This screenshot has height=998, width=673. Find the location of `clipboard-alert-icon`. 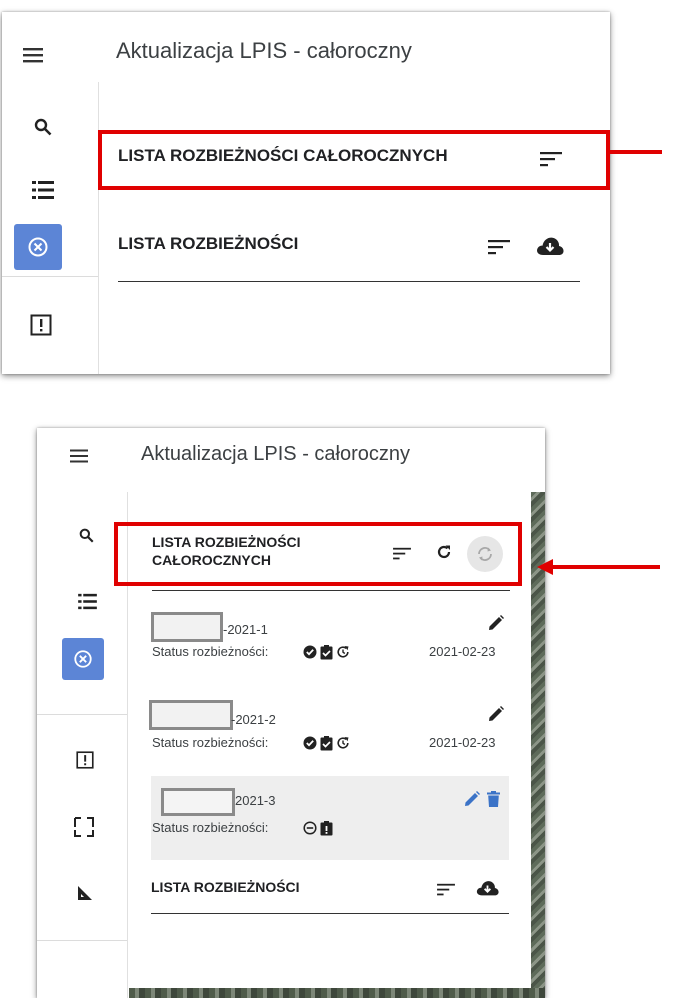

clipboard-alert-icon is located at coordinates (326, 827).